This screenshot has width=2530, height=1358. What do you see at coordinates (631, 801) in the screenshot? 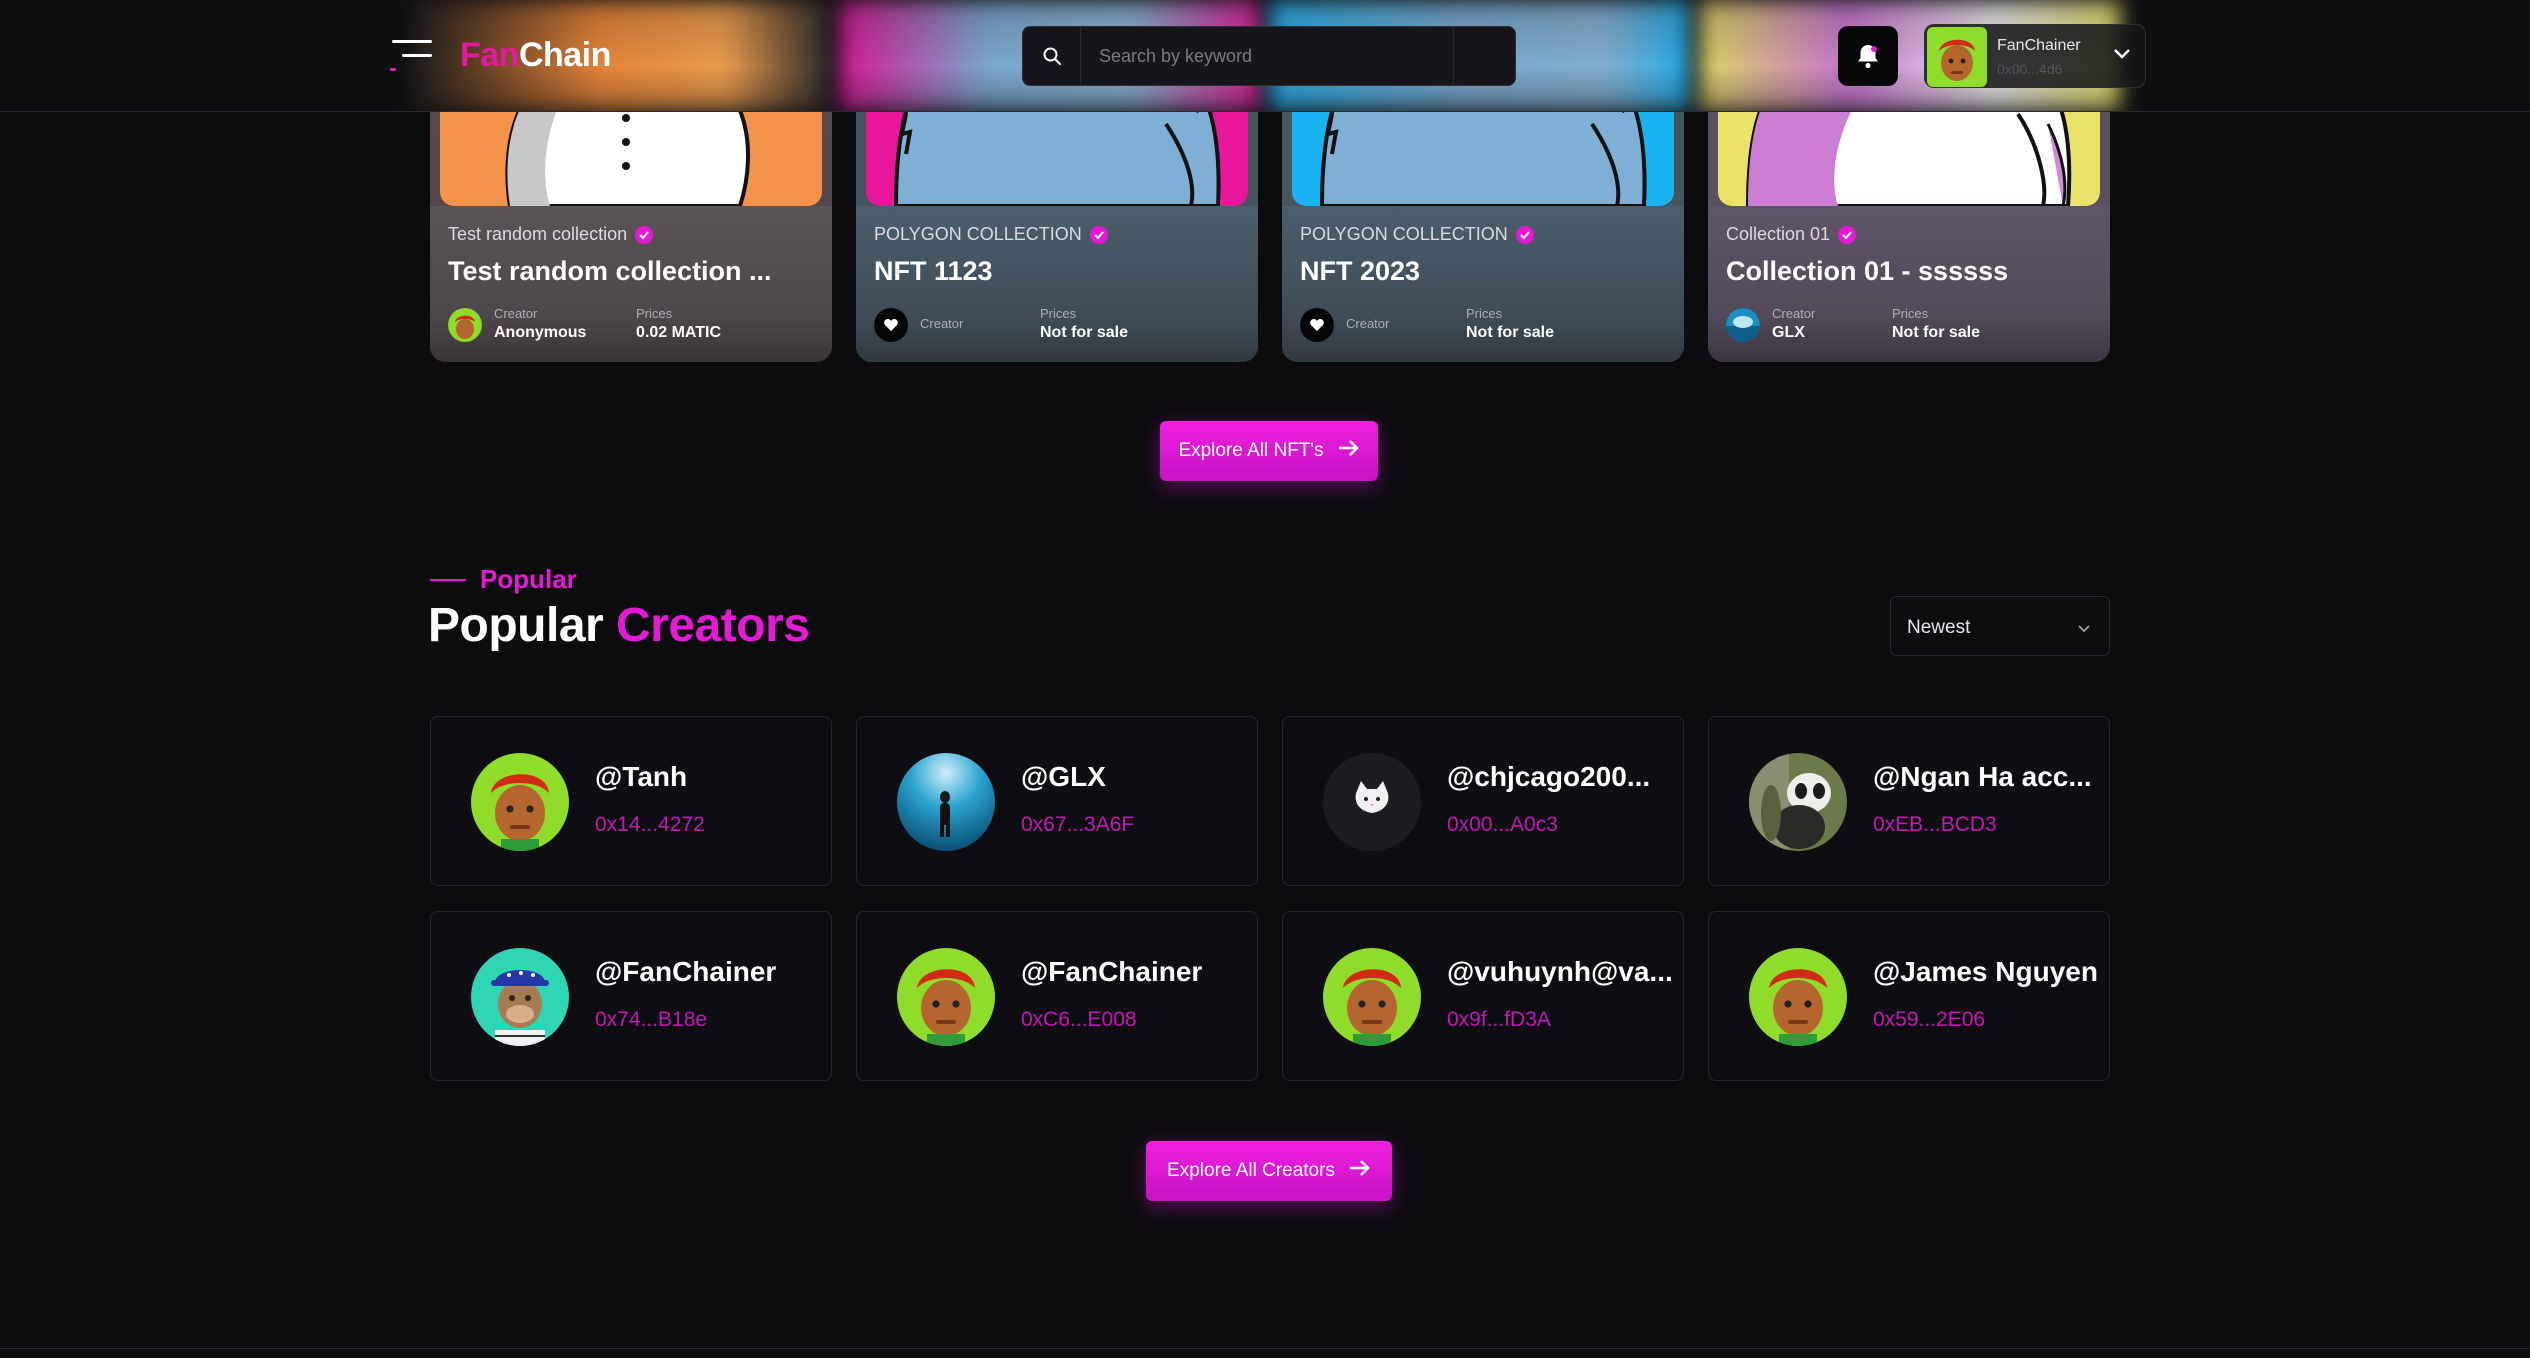
I see `creator-card: @Tanh 0x14...4272` at bounding box center [631, 801].